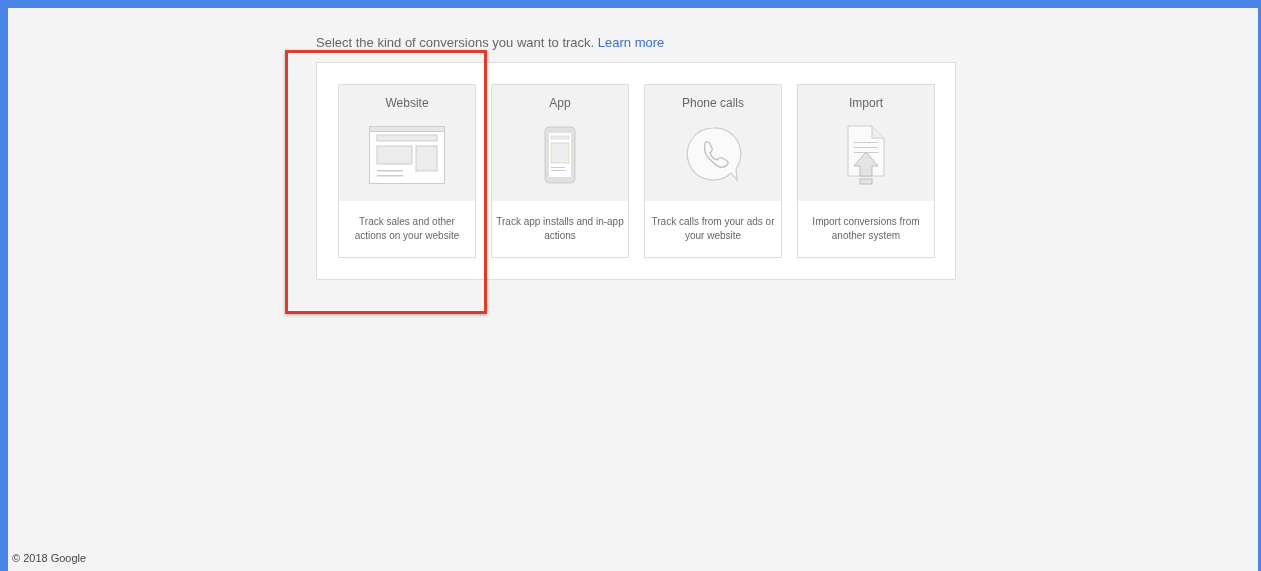 The height and width of the screenshot is (571, 1261). I want to click on webpage-icon, so click(407, 154).